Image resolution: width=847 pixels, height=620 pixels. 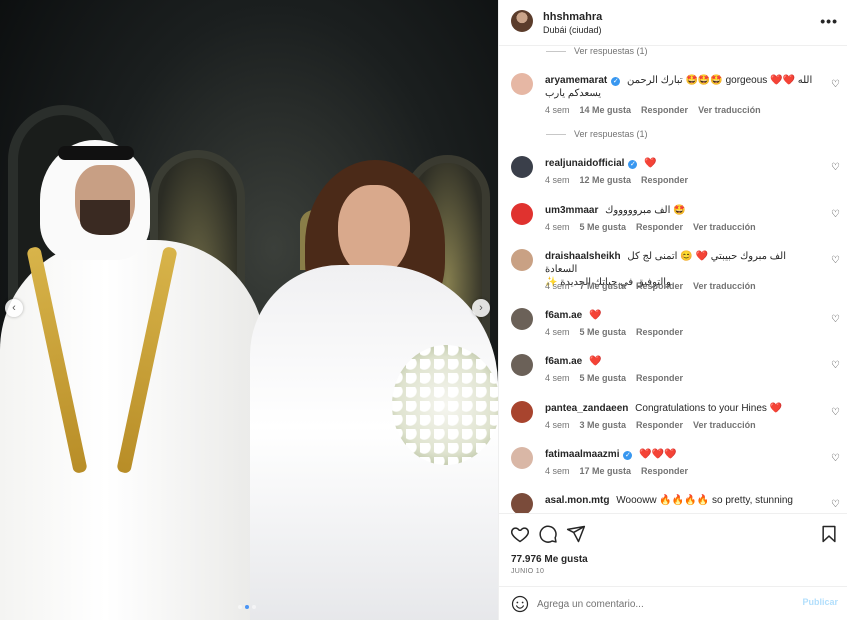 What do you see at coordinates (658, 454) in the screenshot?
I see `comment-text: ❤️❤️❤️` at bounding box center [658, 454].